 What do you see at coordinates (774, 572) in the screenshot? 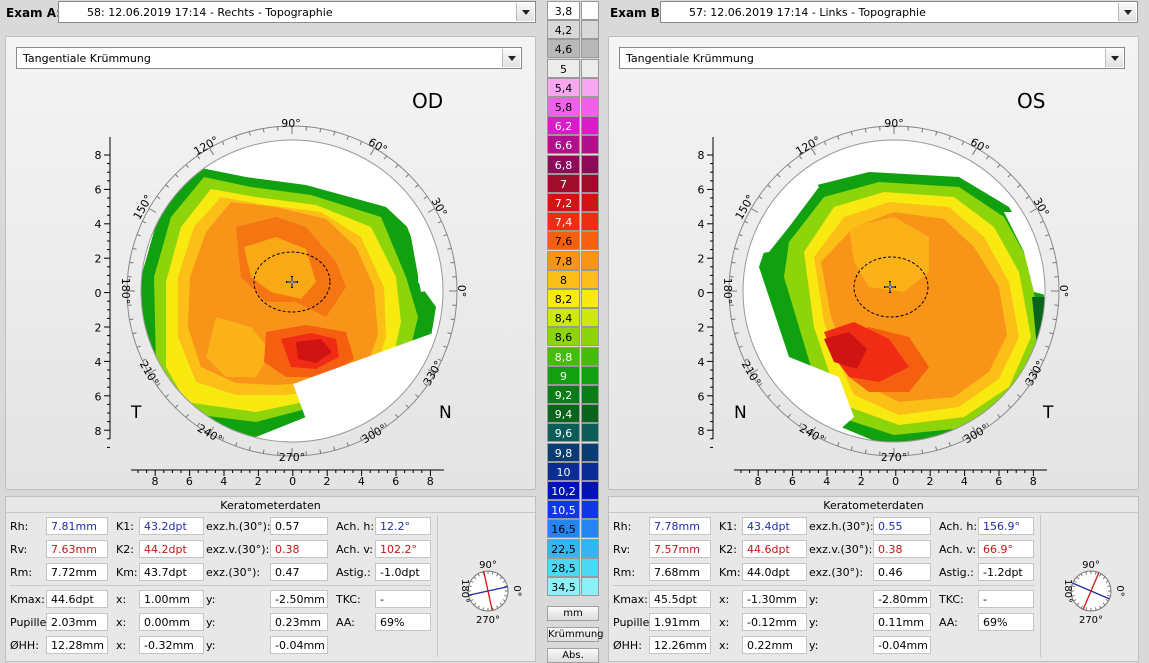
I see `km-value: 44.0dpt` at bounding box center [774, 572].